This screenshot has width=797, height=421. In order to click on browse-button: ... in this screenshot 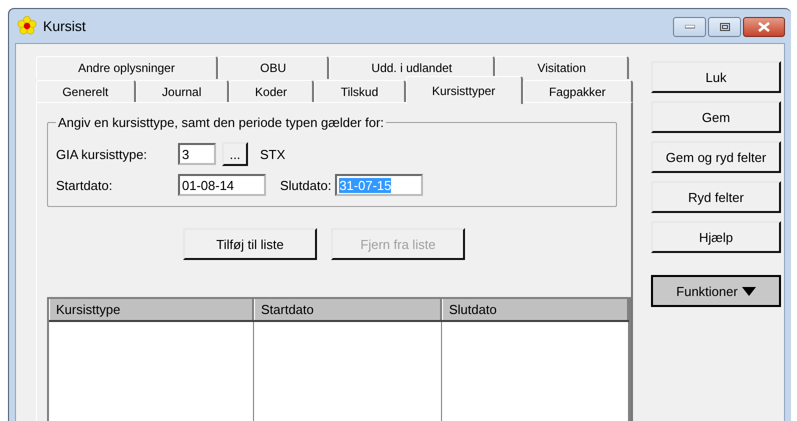, I will do `click(235, 154)`.